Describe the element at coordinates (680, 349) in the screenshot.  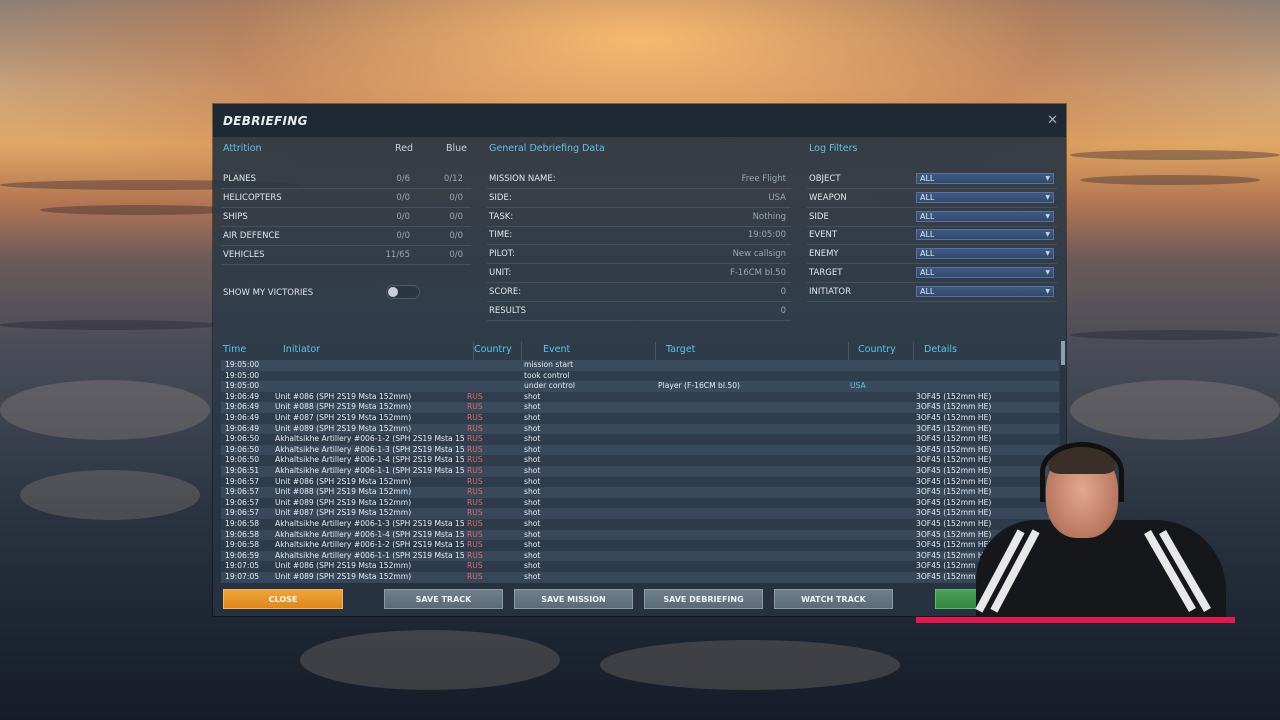
I see `col-target: Target` at that location.